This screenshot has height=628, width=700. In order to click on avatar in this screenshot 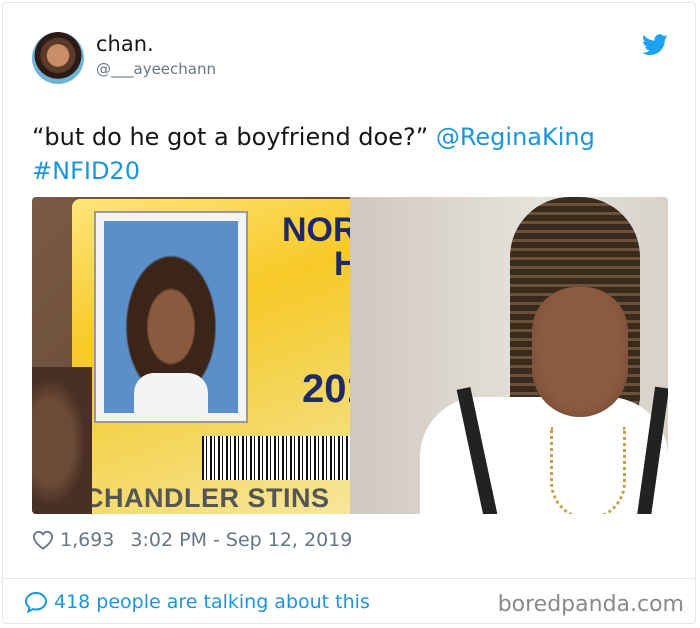, I will do `click(58, 58)`.